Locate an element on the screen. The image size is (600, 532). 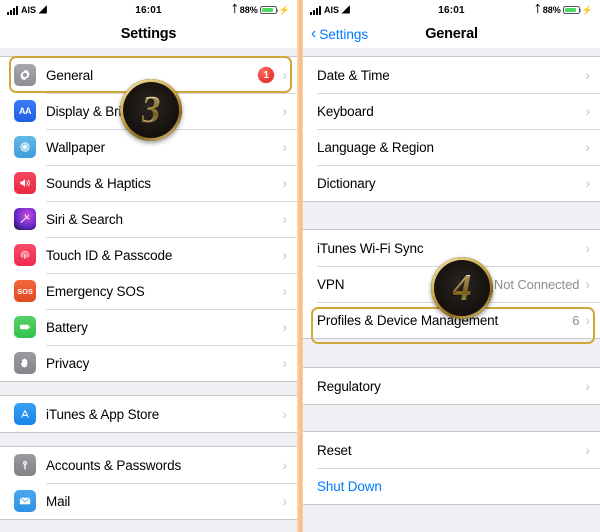
list-item-date-time: Date & Time › is located at coordinates (451, 75).